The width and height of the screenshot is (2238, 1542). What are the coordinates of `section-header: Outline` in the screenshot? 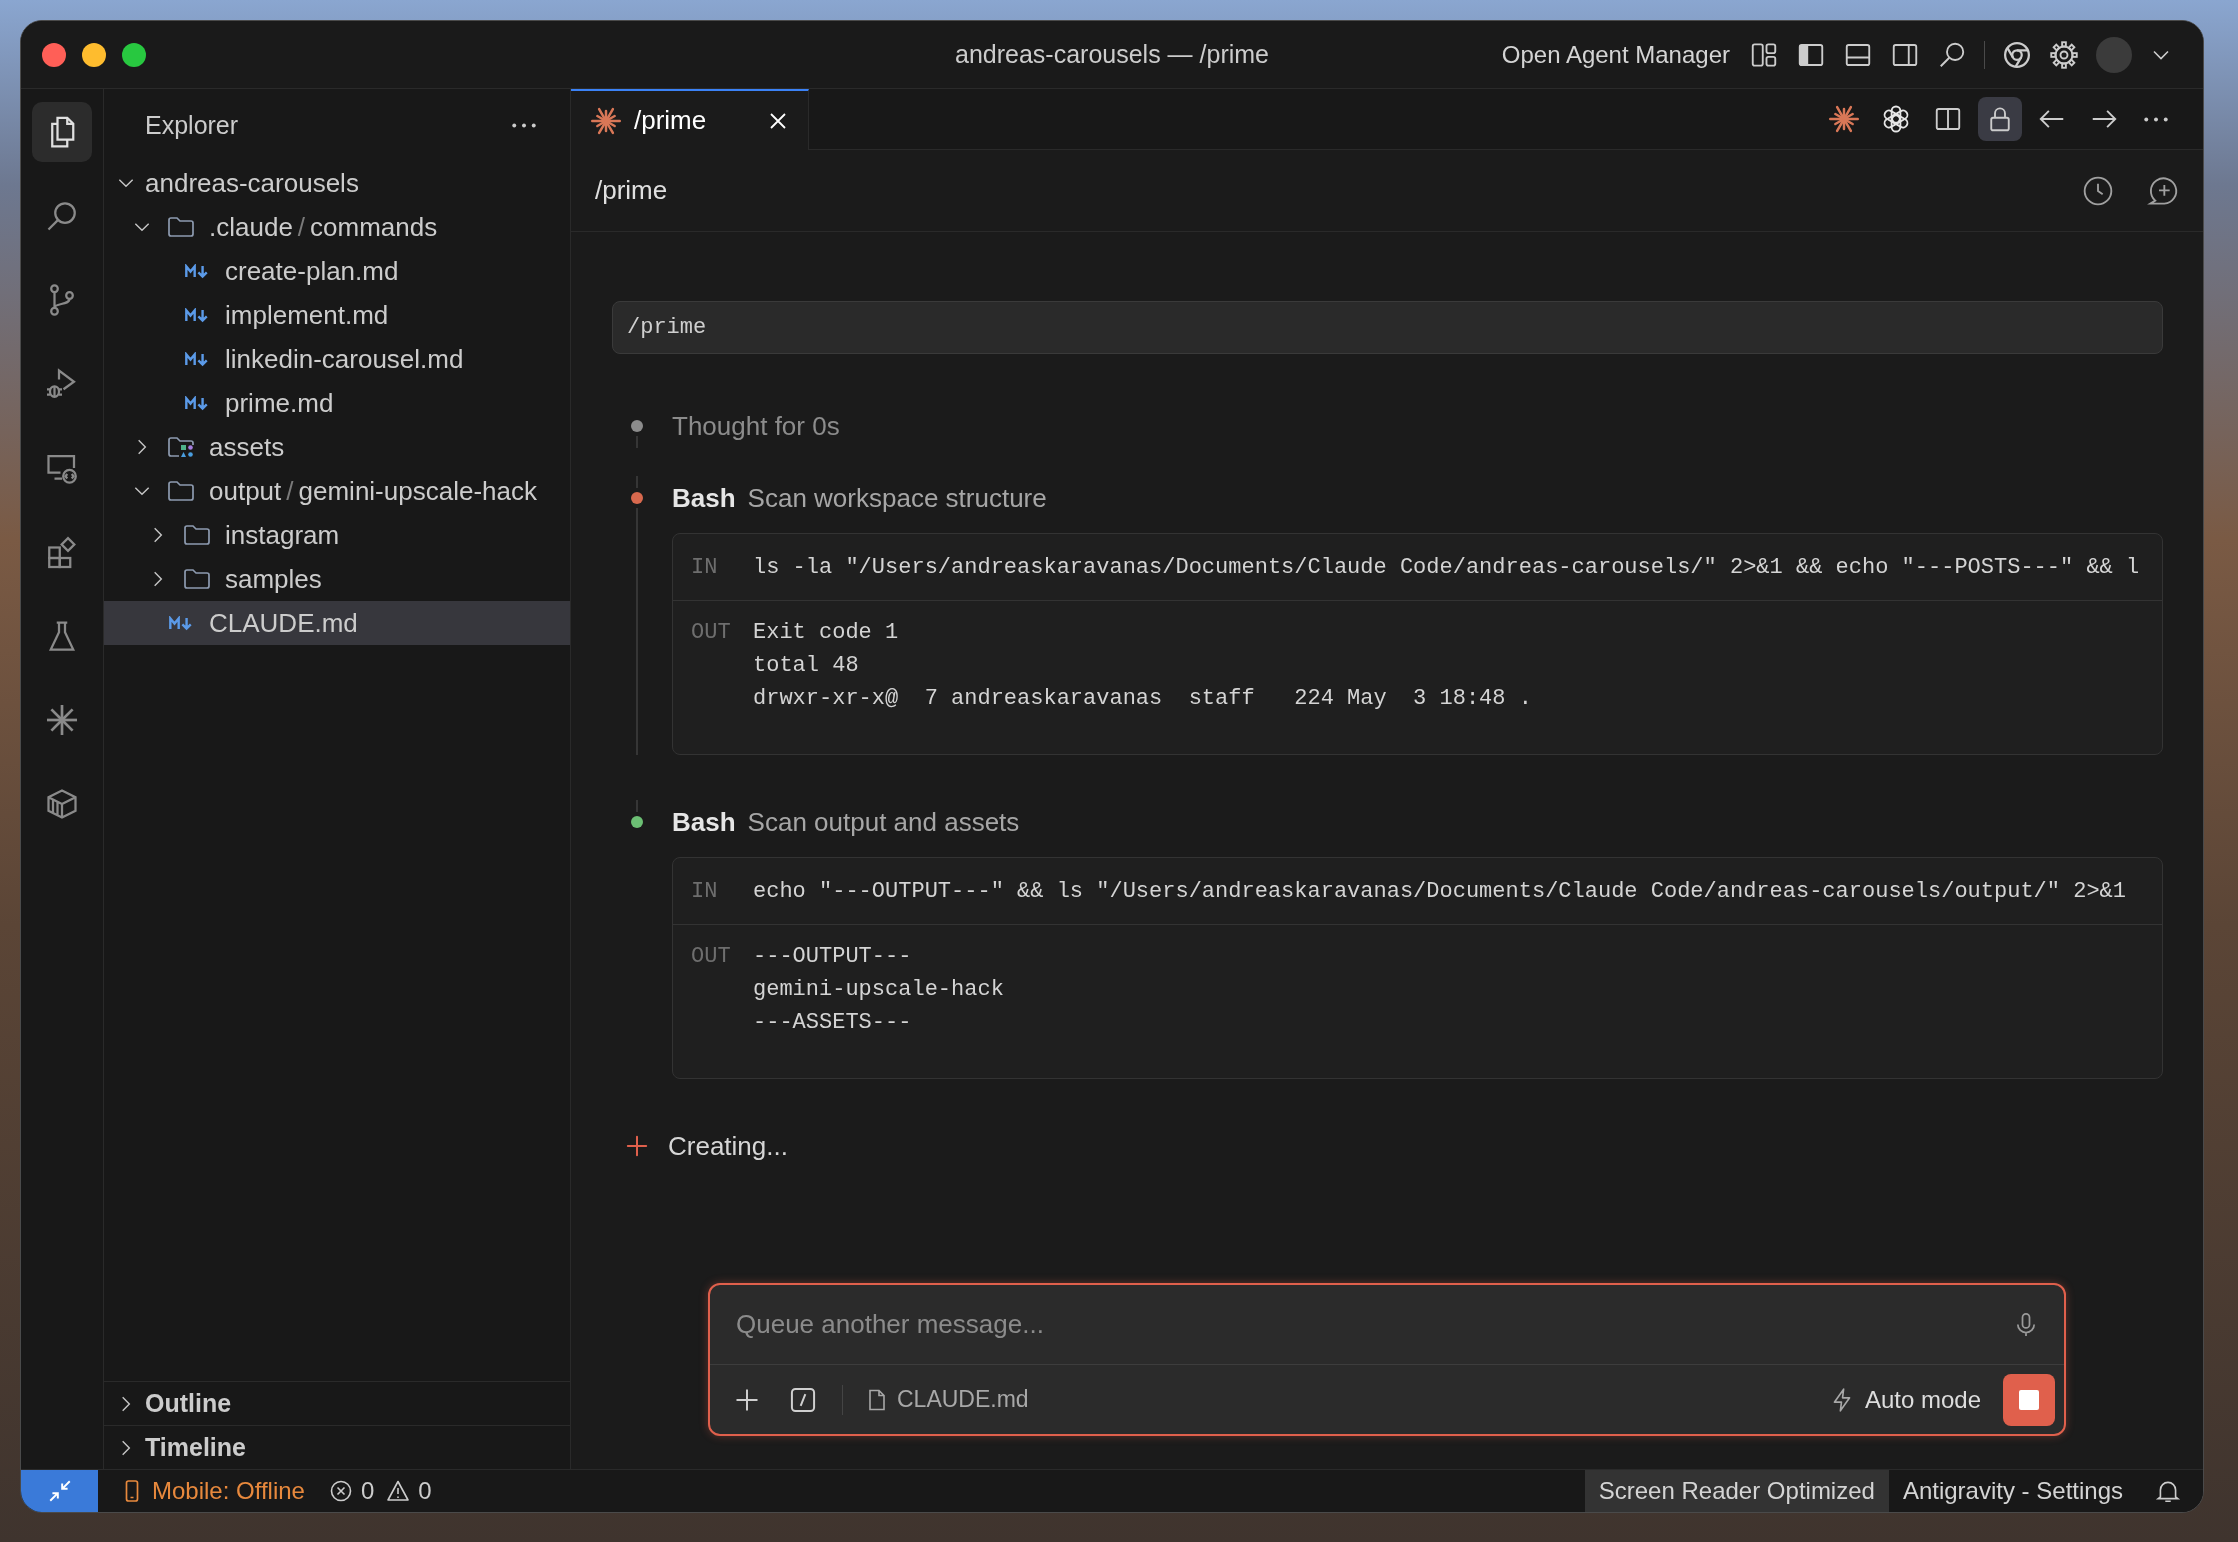 It's located at (337, 1403).